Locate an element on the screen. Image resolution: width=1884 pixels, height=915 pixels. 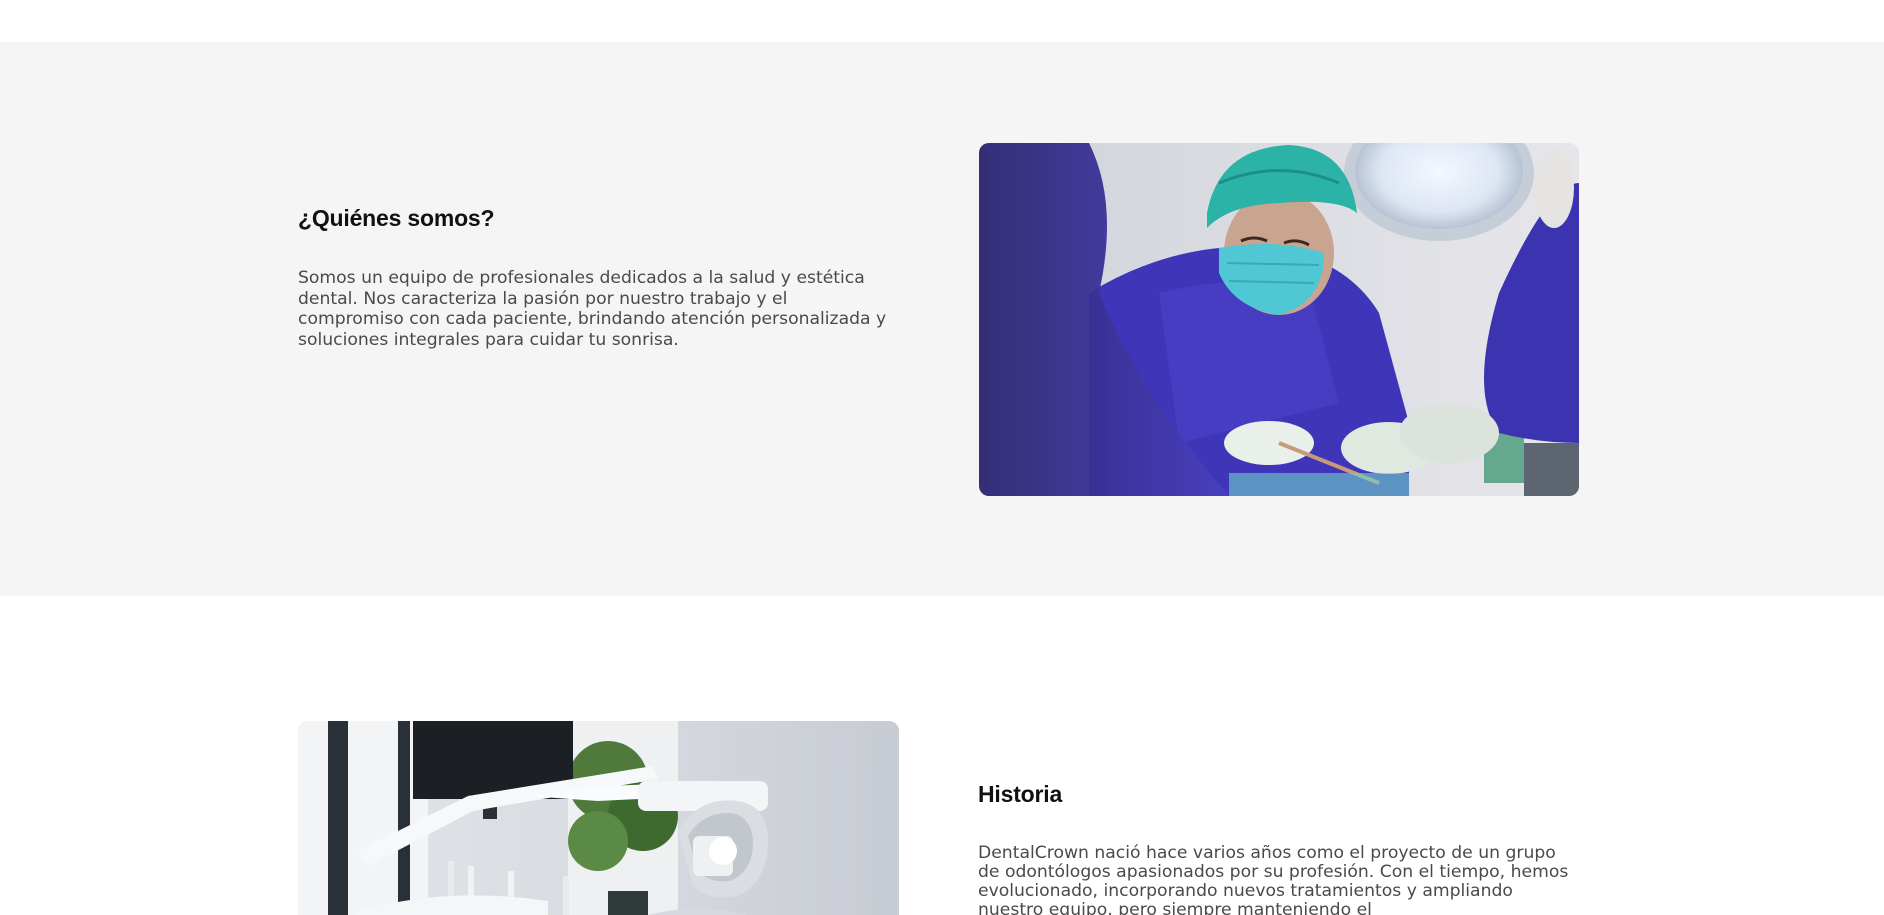
surgeon-photo-illustration is located at coordinates (1279, 319).